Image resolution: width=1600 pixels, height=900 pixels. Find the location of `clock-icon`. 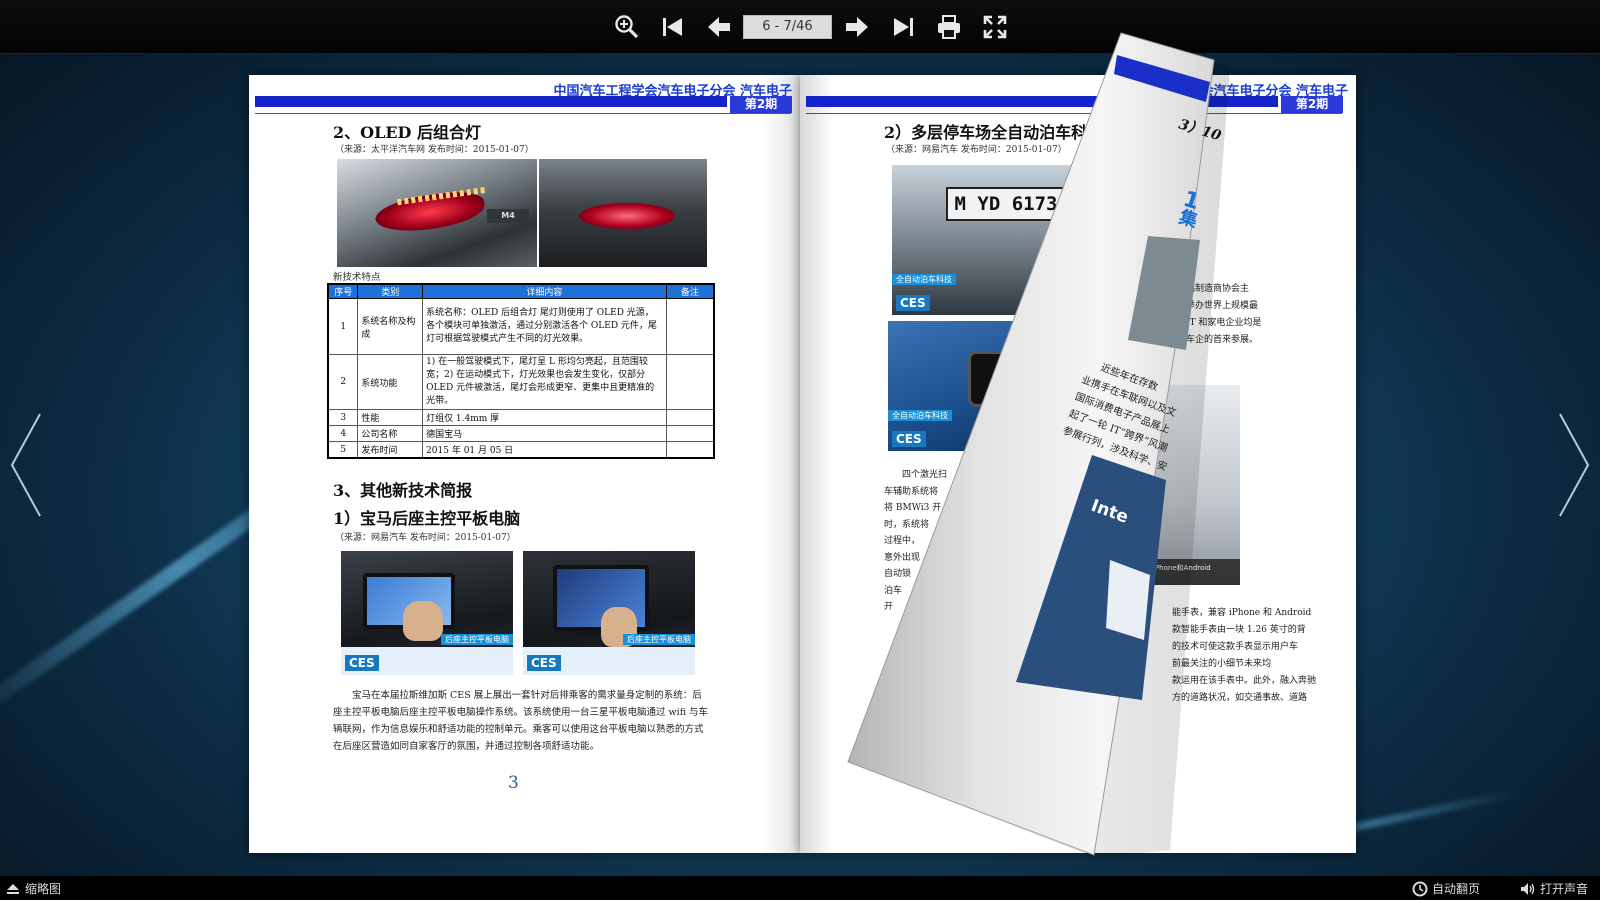

clock-icon is located at coordinates (1420, 888).